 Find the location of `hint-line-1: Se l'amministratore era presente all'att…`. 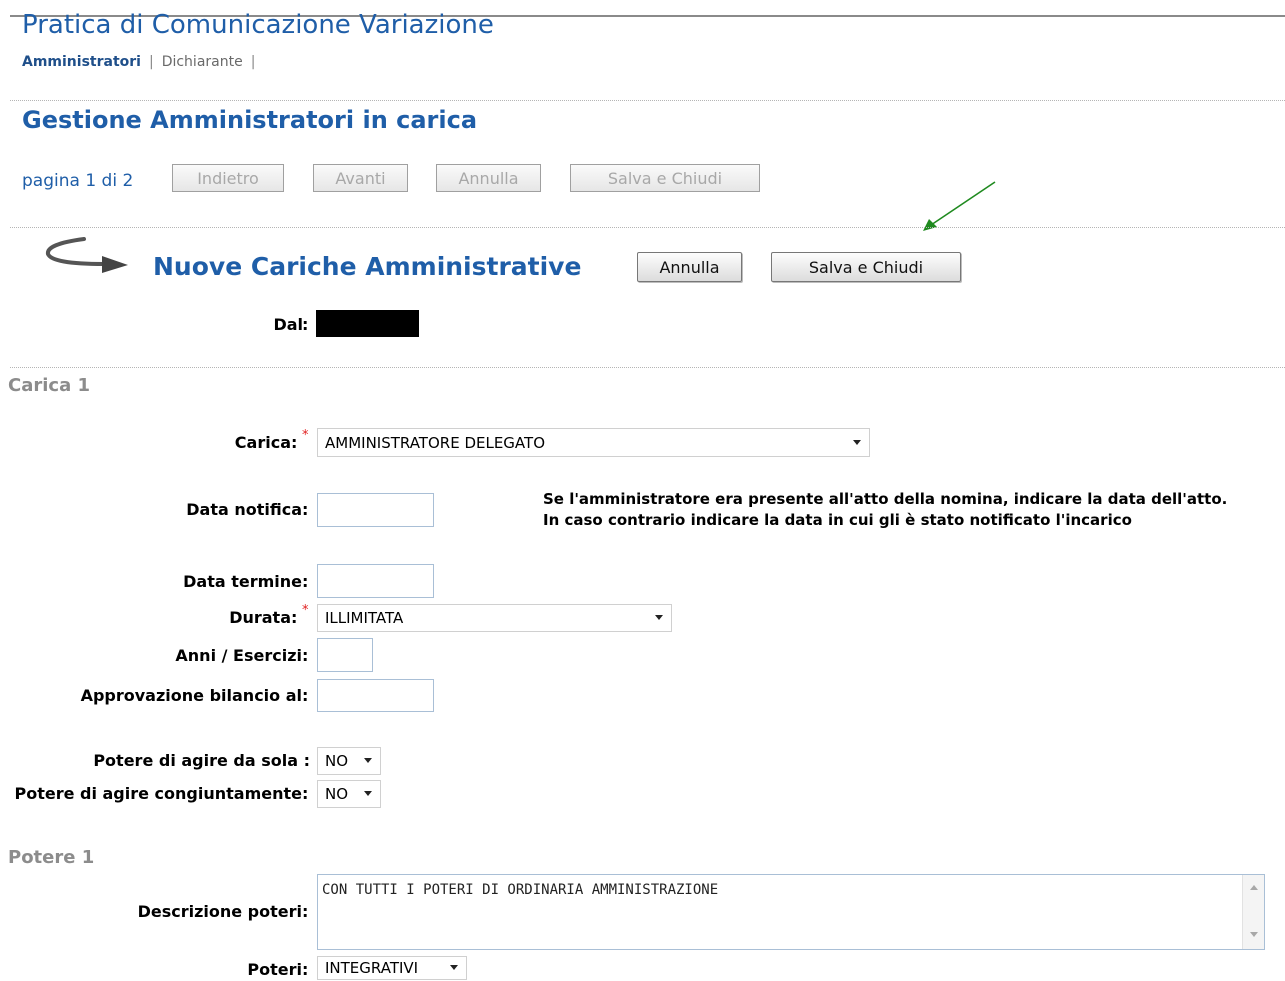

hint-line-1: Se l'amministratore era presente all'att… is located at coordinates (885, 499).